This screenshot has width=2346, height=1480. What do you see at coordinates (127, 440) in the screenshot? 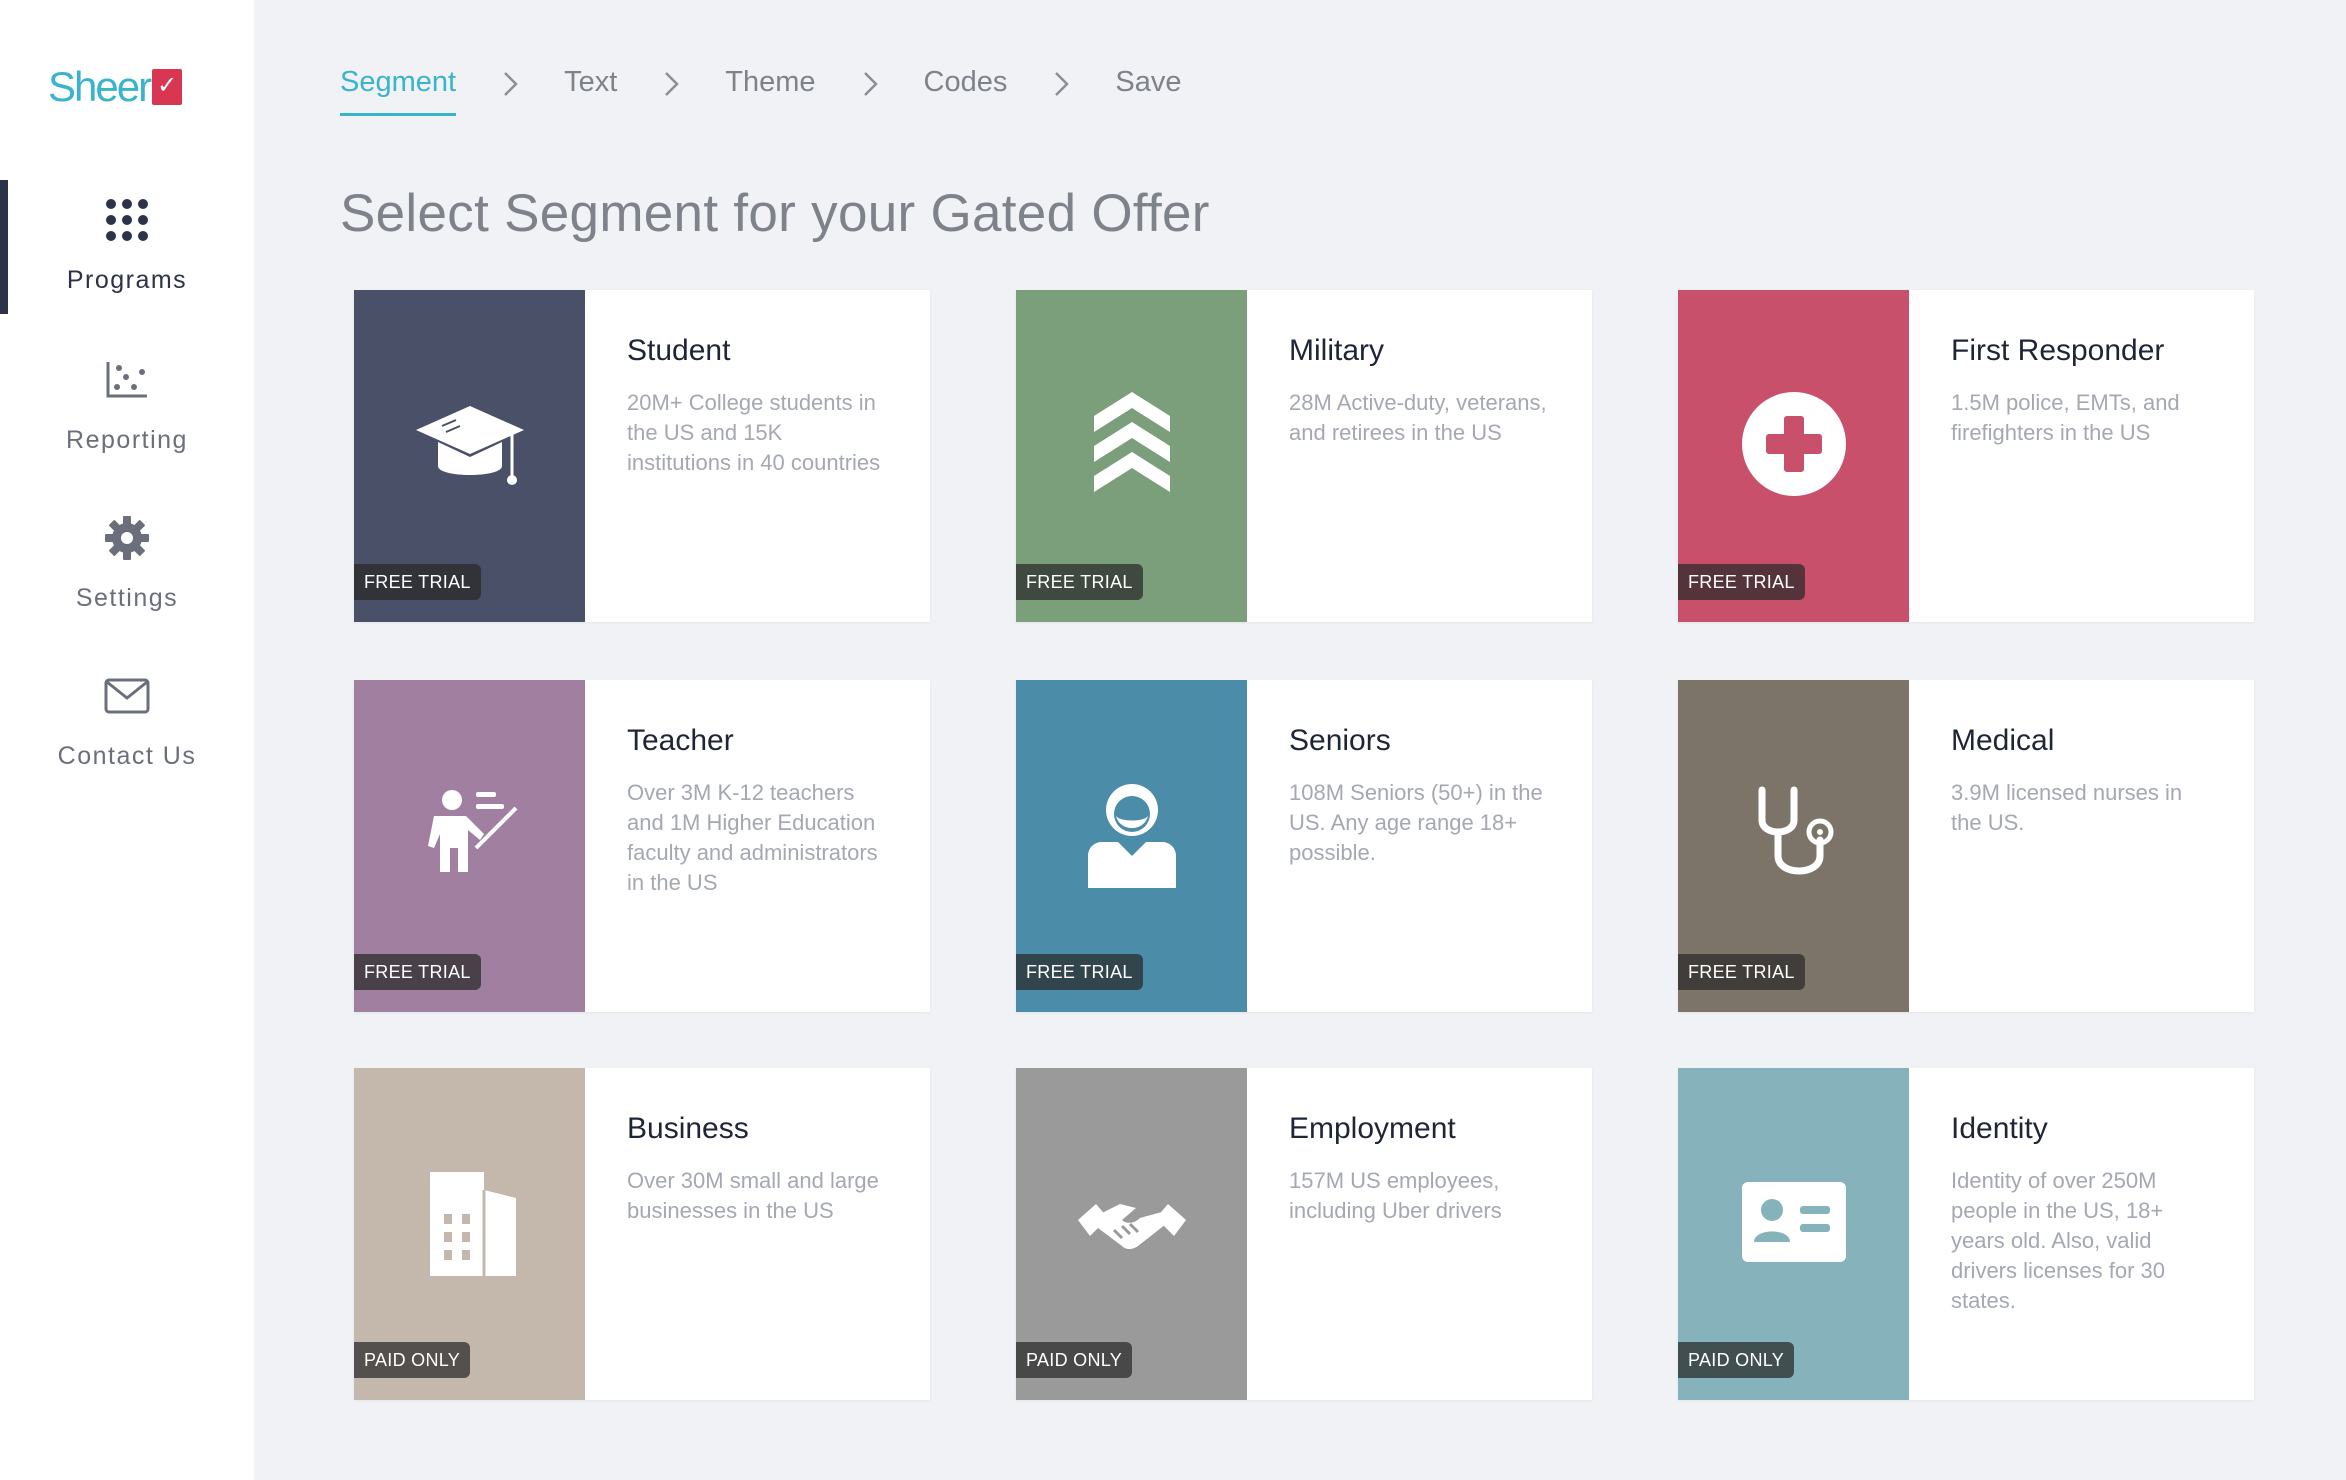
I see `sidebar-item-label: Reporting` at bounding box center [127, 440].